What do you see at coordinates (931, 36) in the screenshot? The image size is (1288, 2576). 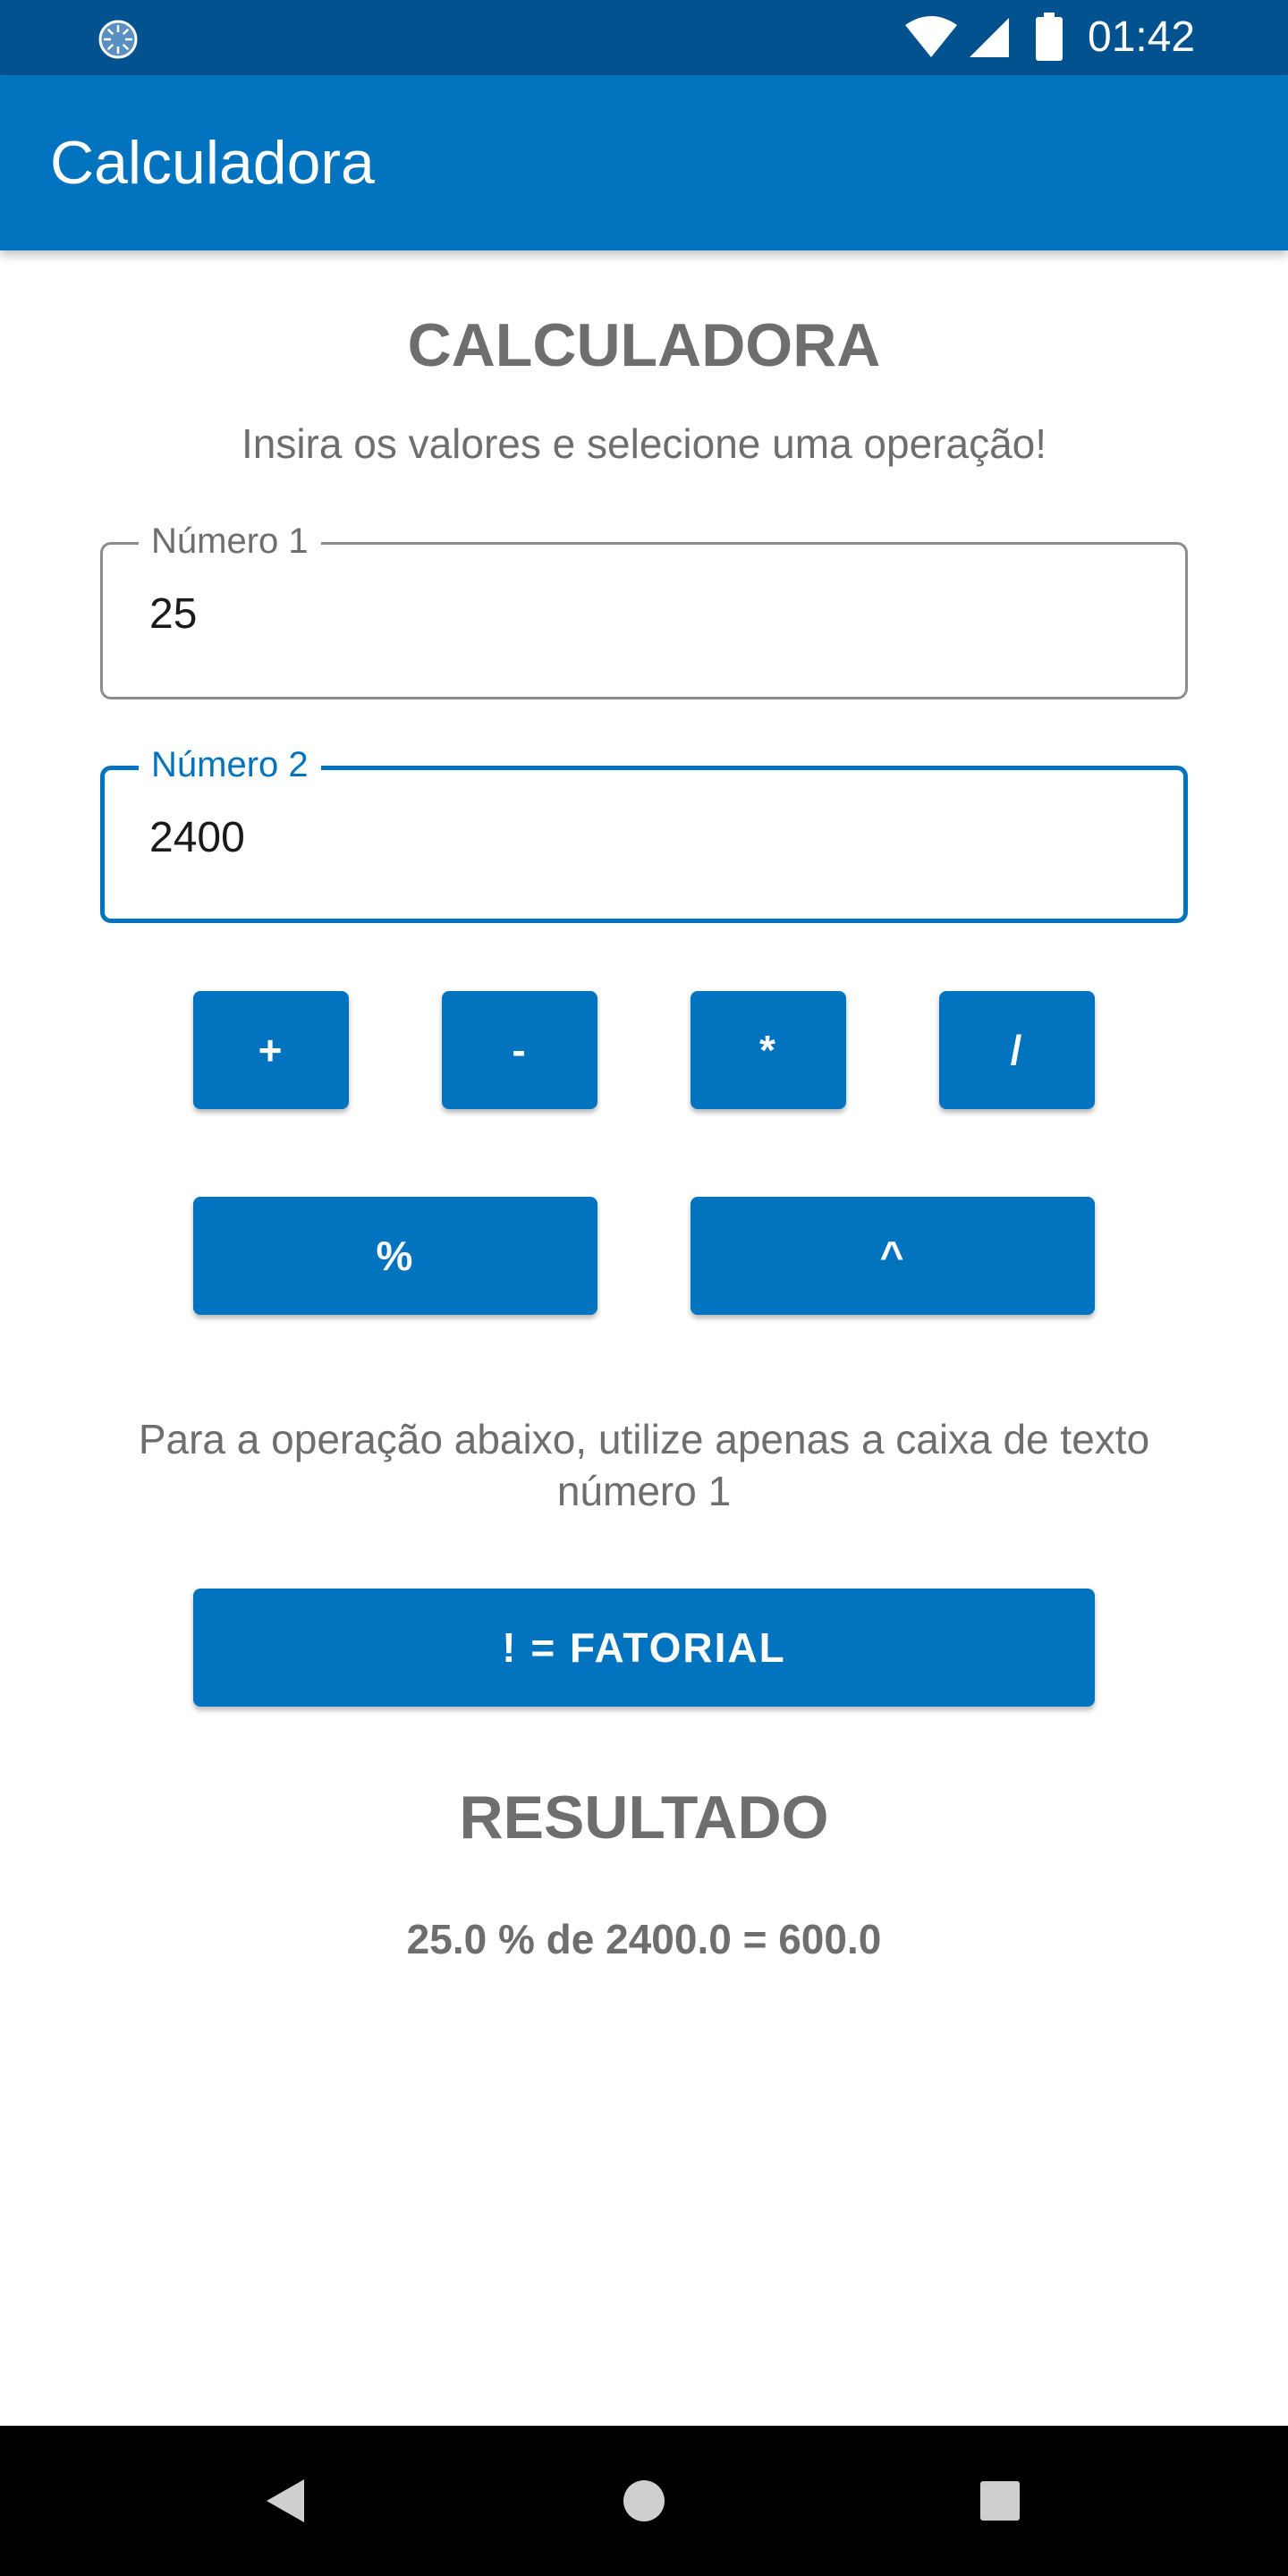 I see `wifi-icon` at bounding box center [931, 36].